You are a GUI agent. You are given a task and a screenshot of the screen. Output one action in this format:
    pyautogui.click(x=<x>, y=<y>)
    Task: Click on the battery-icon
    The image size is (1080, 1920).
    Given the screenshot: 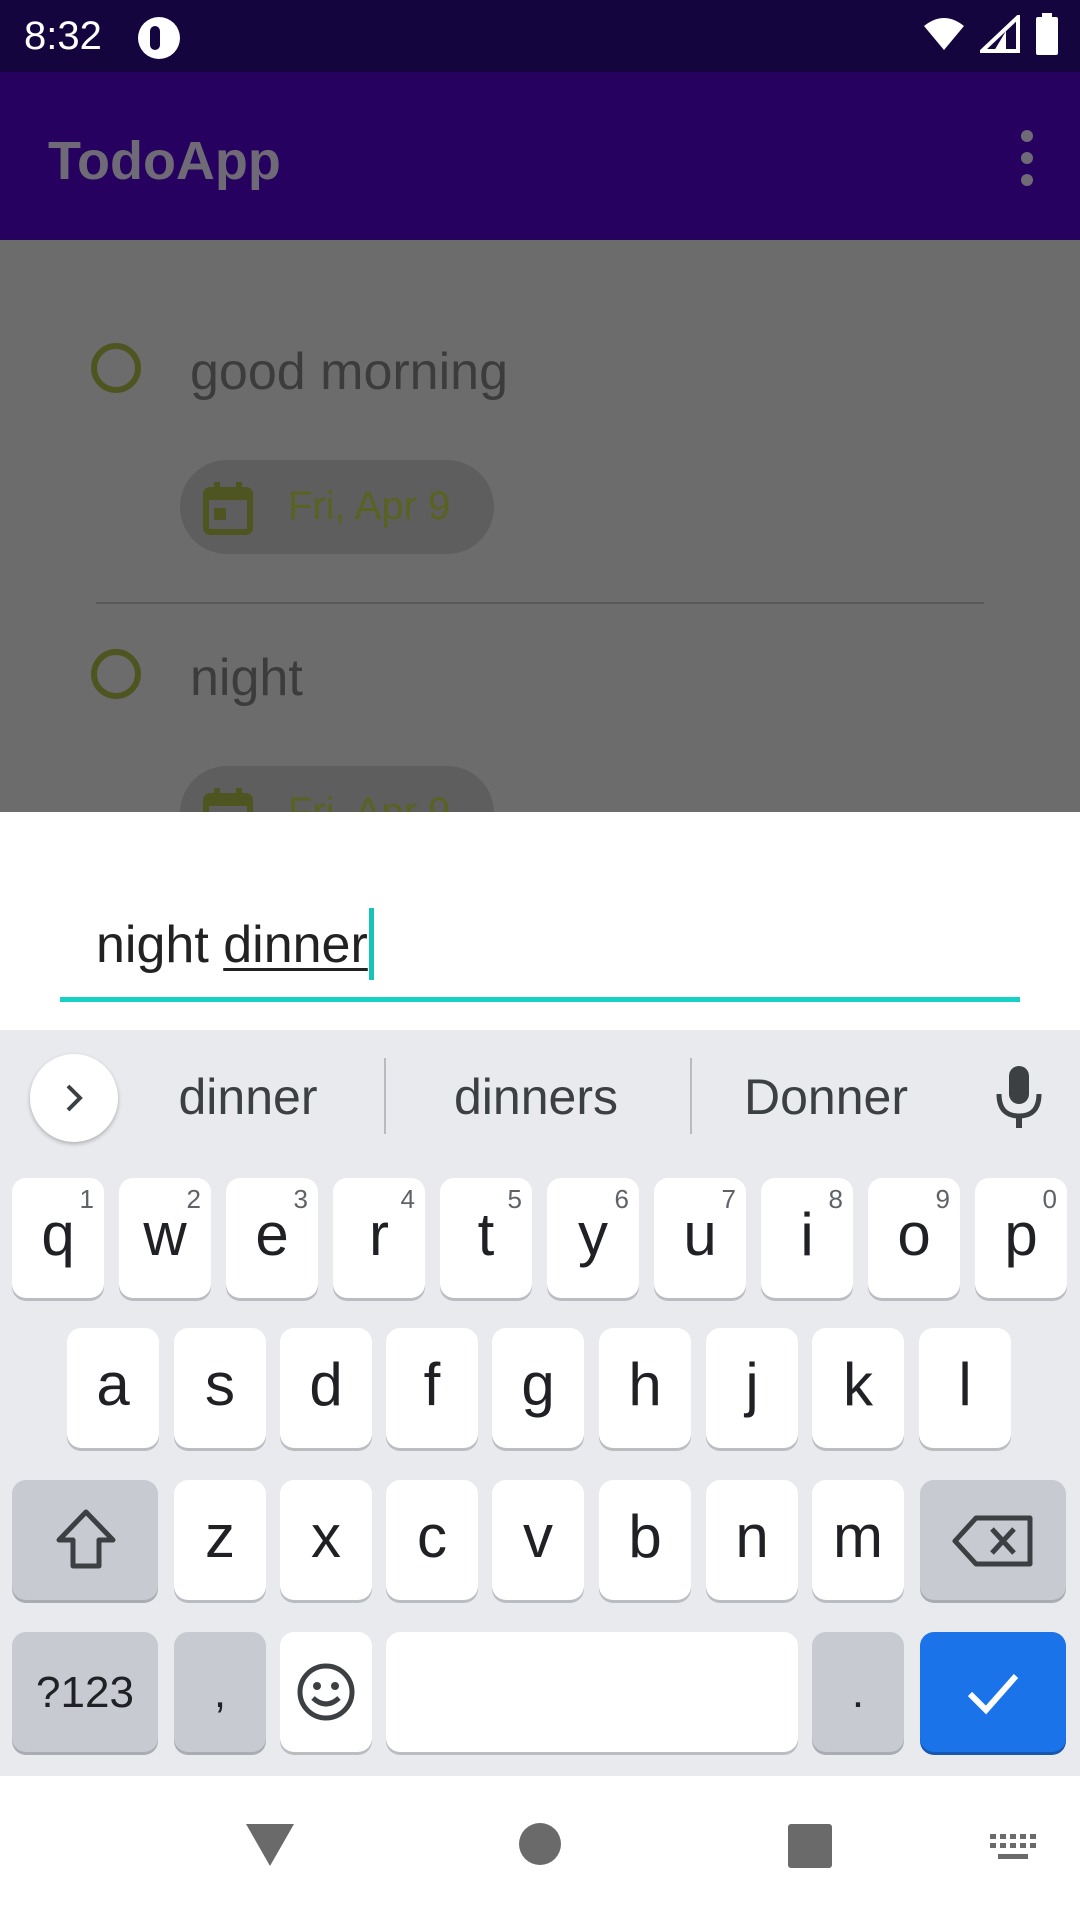 What is the action you would take?
    pyautogui.click(x=1047, y=36)
    